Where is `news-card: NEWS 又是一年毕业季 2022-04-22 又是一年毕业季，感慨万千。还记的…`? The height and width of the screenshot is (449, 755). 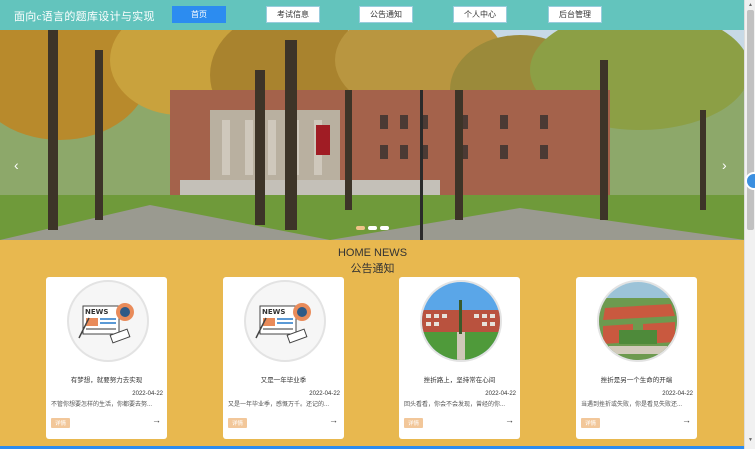
news-card: NEWS 又是一年毕业季 2022-04-22 又是一年毕业季，感慨万千。还记的… is located at coordinates (283, 358).